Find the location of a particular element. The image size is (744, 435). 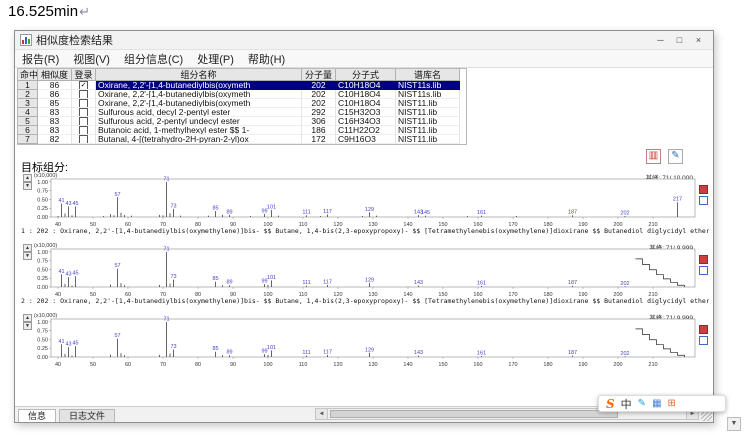

column-header-6: 谱库名 is located at coordinates (428, 75).